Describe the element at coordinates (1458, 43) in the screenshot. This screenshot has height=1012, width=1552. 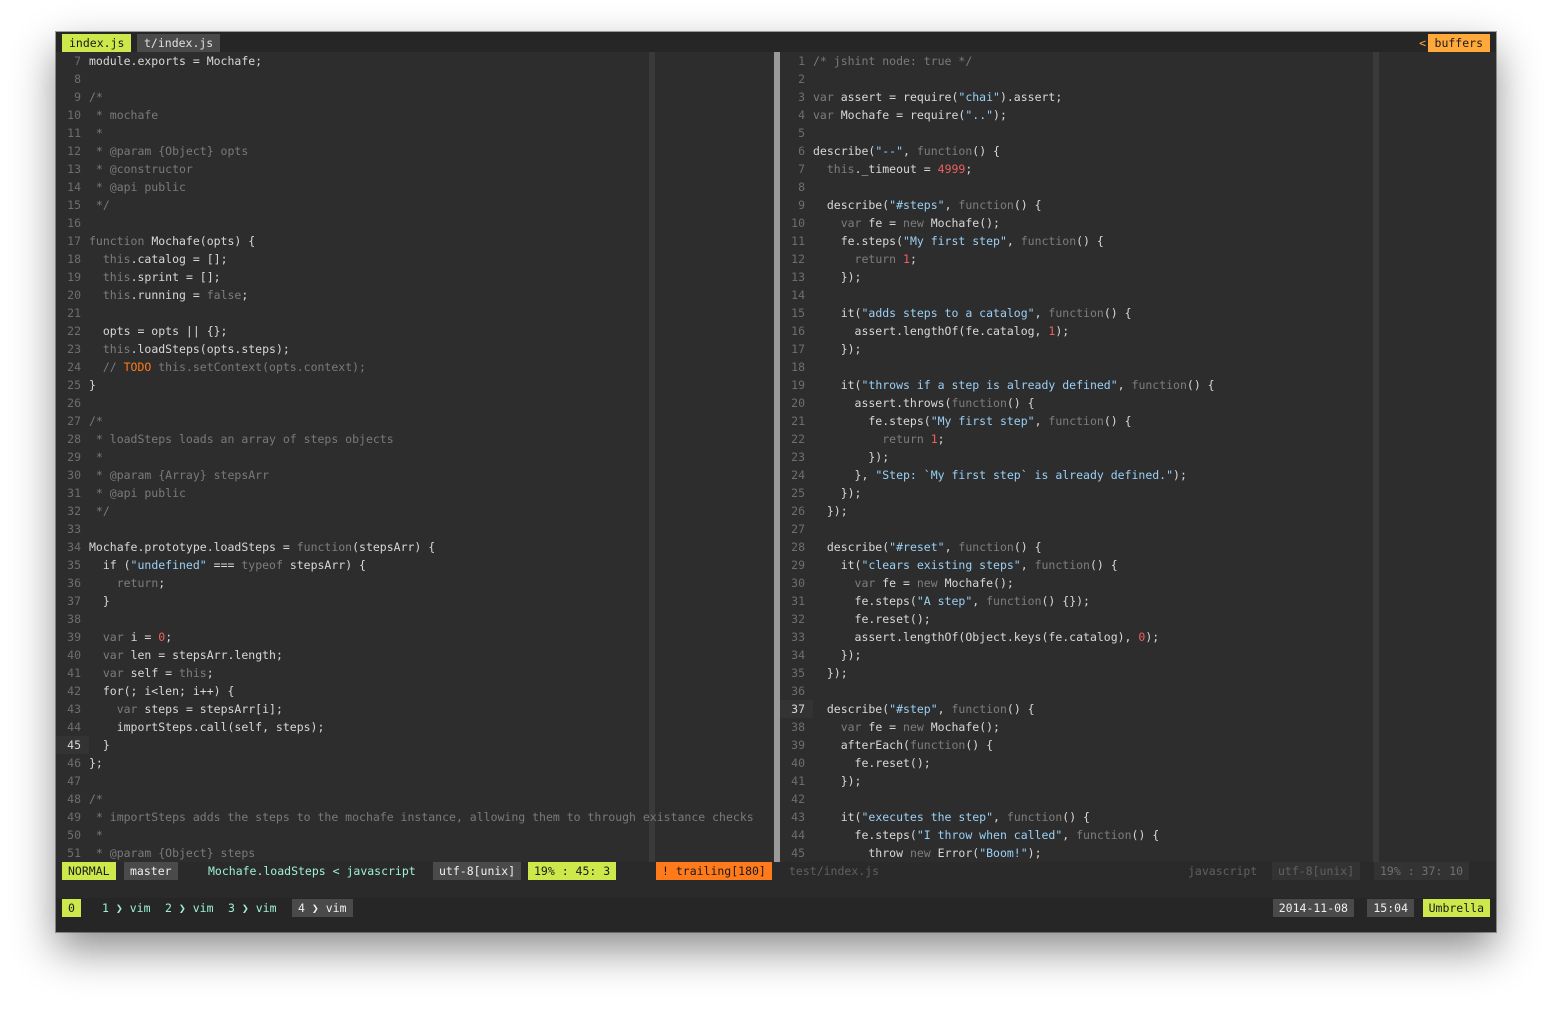
I see `buffers-label: buffers` at that location.